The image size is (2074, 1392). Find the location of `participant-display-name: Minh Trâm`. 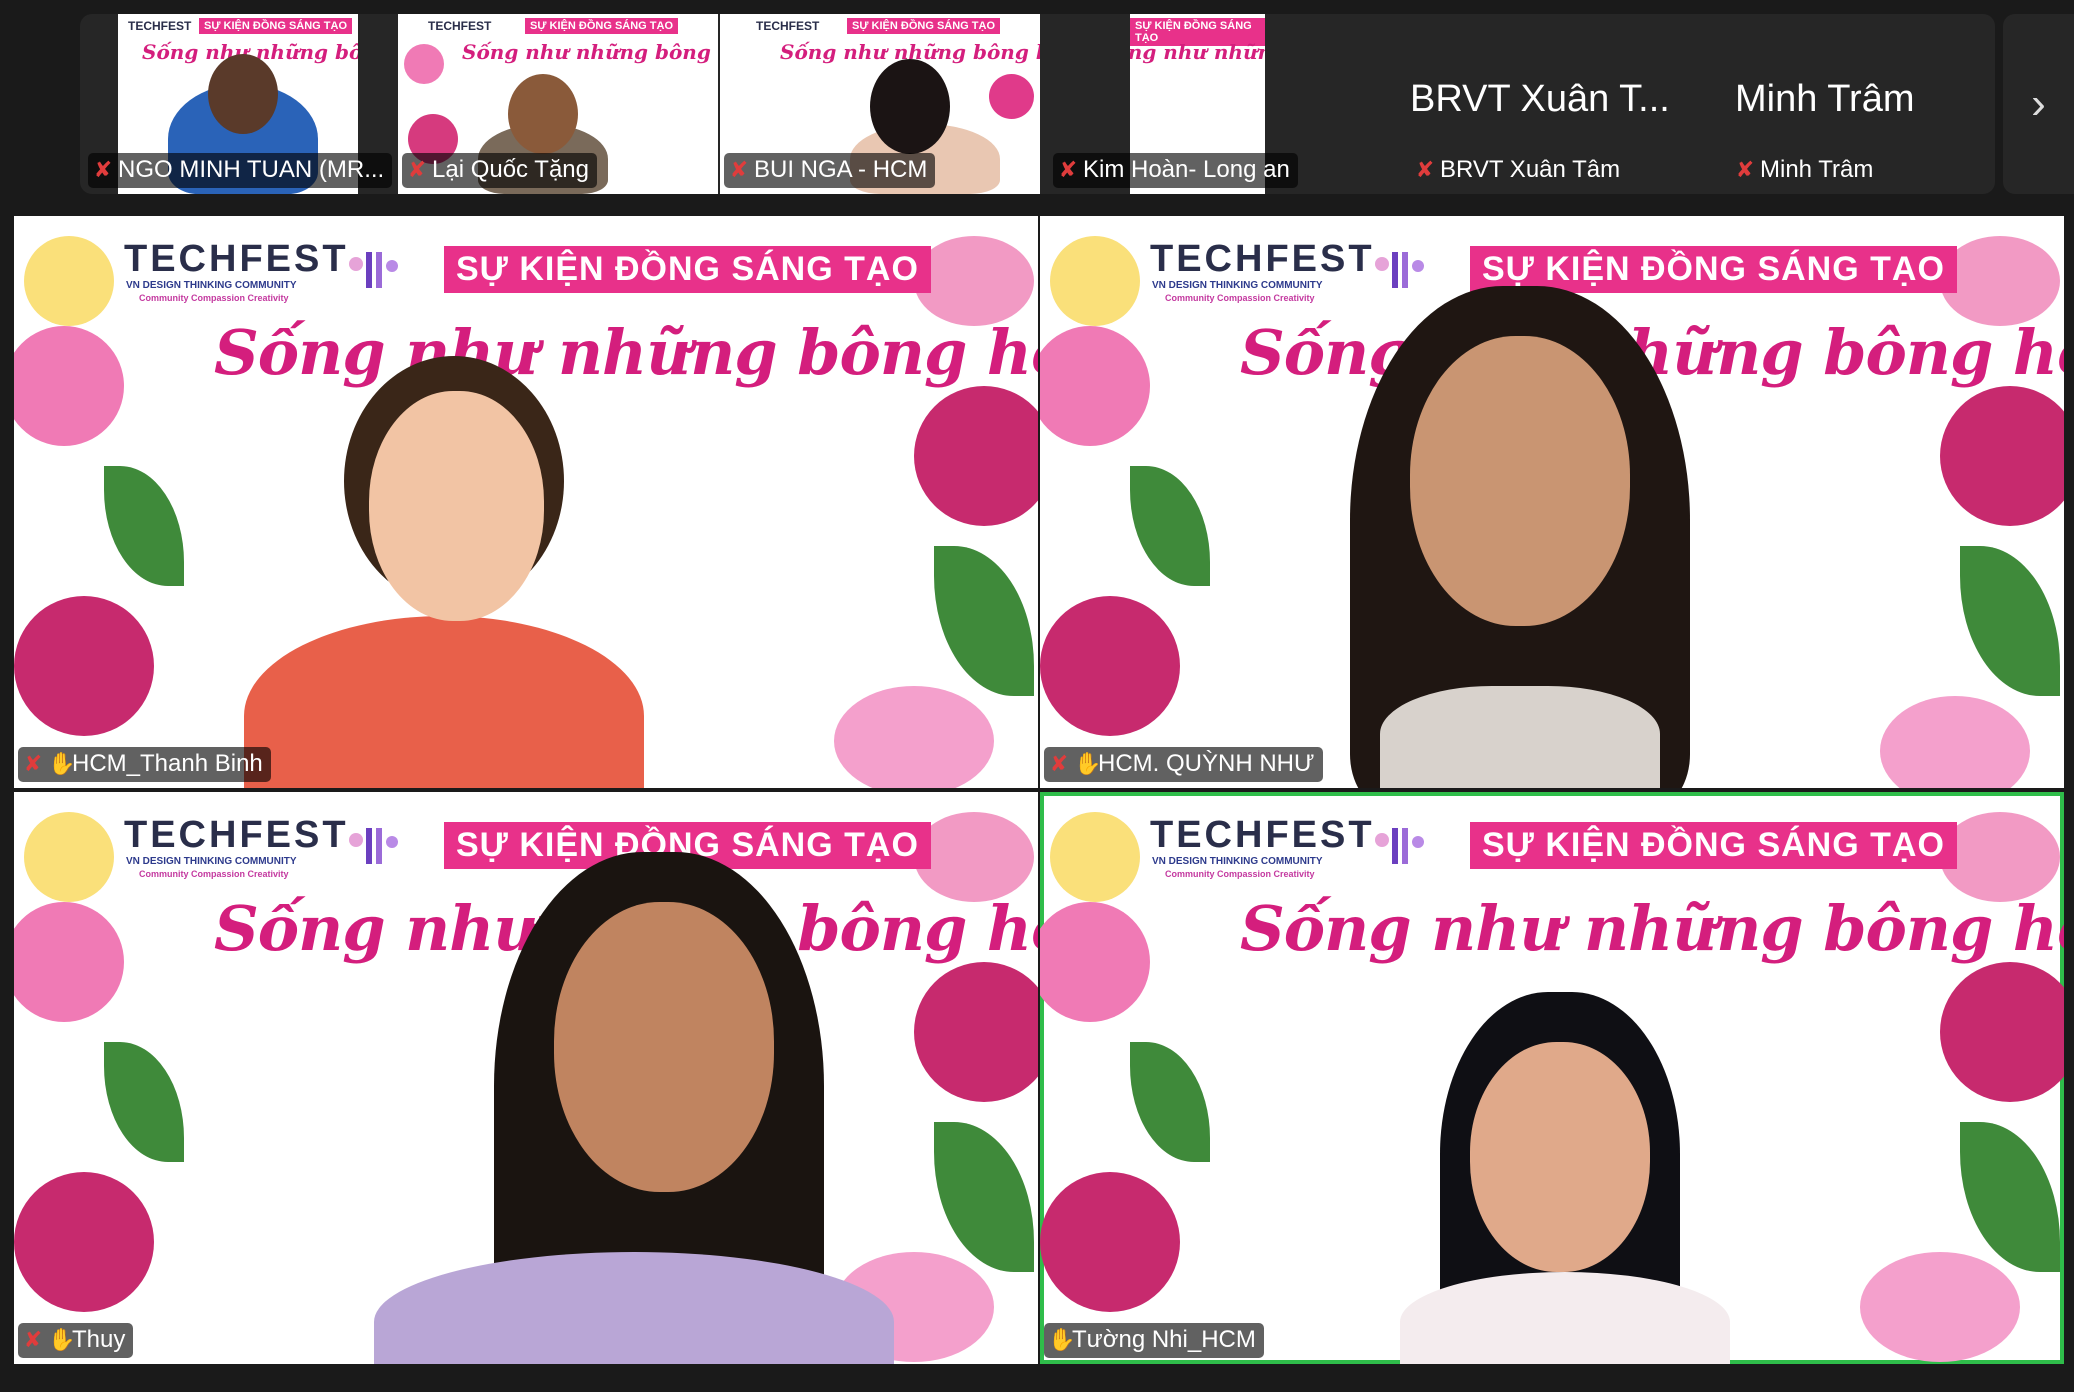

participant-display-name: Minh Trâm is located at coordinates (1825, 99).